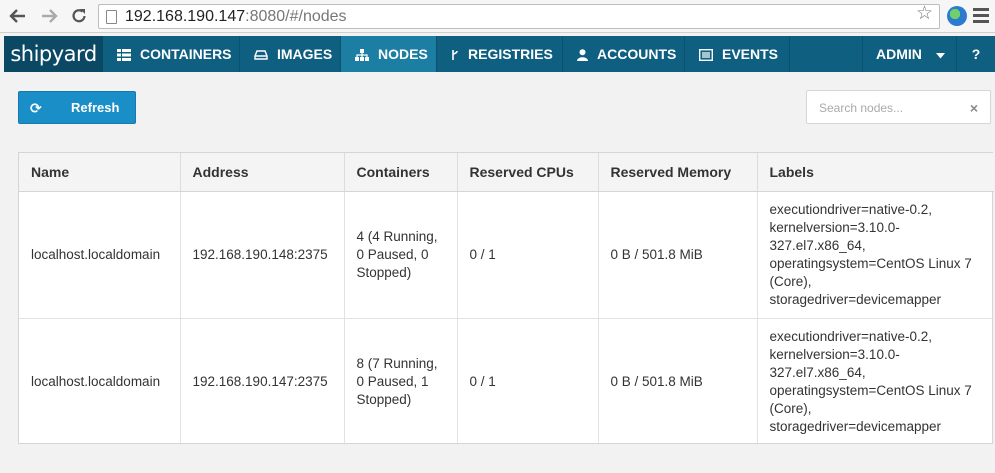 The width and height of the screenshot is (995, 473). What do you see at coordinates (924, 14) in the screenshot?
I see `bookmark-star-icon: ☆` at bounding box center [924, 14].